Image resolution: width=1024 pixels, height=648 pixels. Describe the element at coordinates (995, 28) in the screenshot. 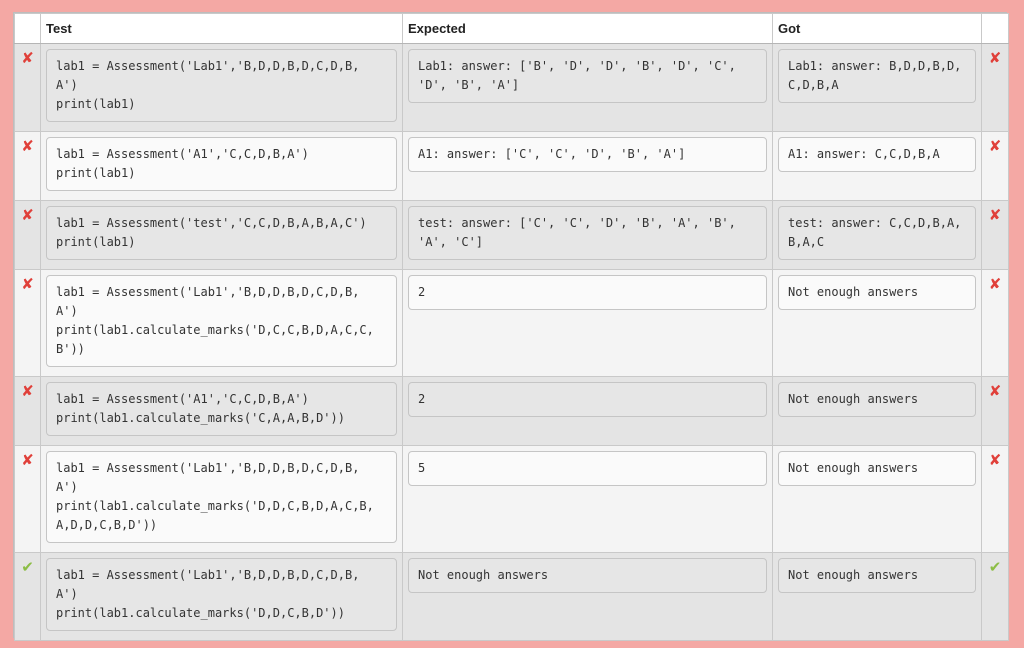

I see `result-column-header` at that location.